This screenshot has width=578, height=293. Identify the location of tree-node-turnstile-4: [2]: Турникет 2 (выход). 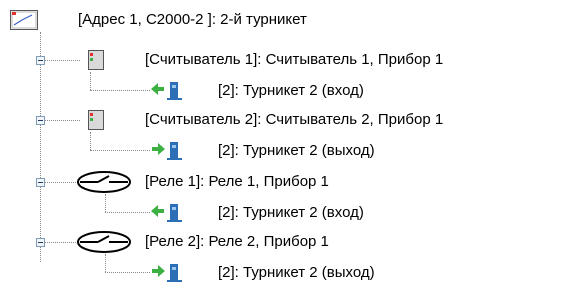
(289, 273).